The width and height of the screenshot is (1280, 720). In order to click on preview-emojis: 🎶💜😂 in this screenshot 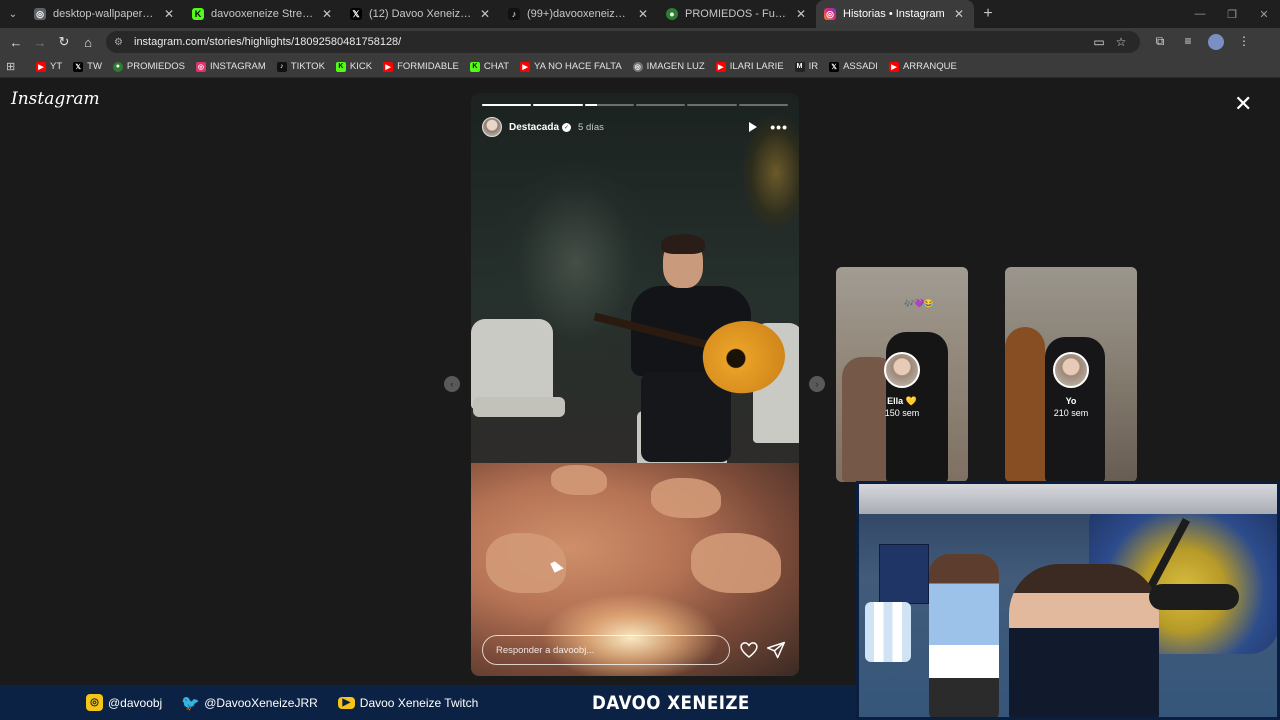, I will do `click(919, 303)`.